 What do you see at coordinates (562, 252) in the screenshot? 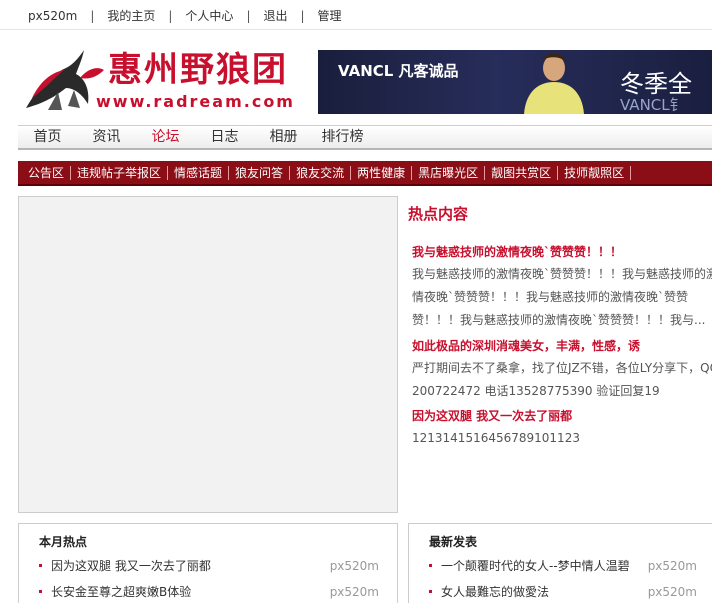
I see `hot-article-title: 我与魅惑技师的激情夜晚`赞赞赞！！！` at bounding box center [562, 252].